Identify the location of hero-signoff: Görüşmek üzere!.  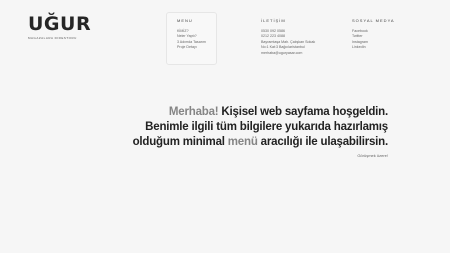
(372, 155).